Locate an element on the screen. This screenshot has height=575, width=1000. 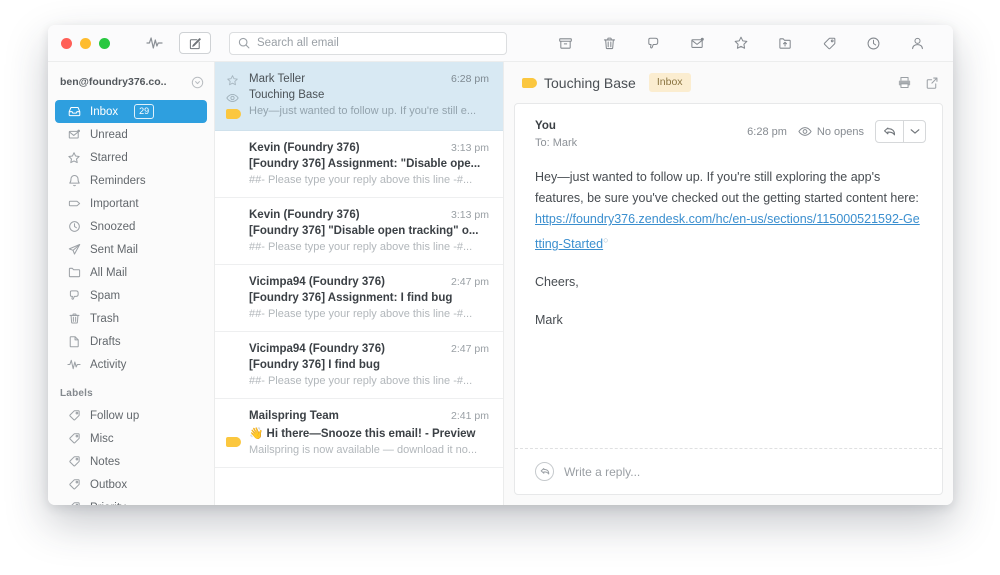
trash-icon is located at coordinates (74, 318).